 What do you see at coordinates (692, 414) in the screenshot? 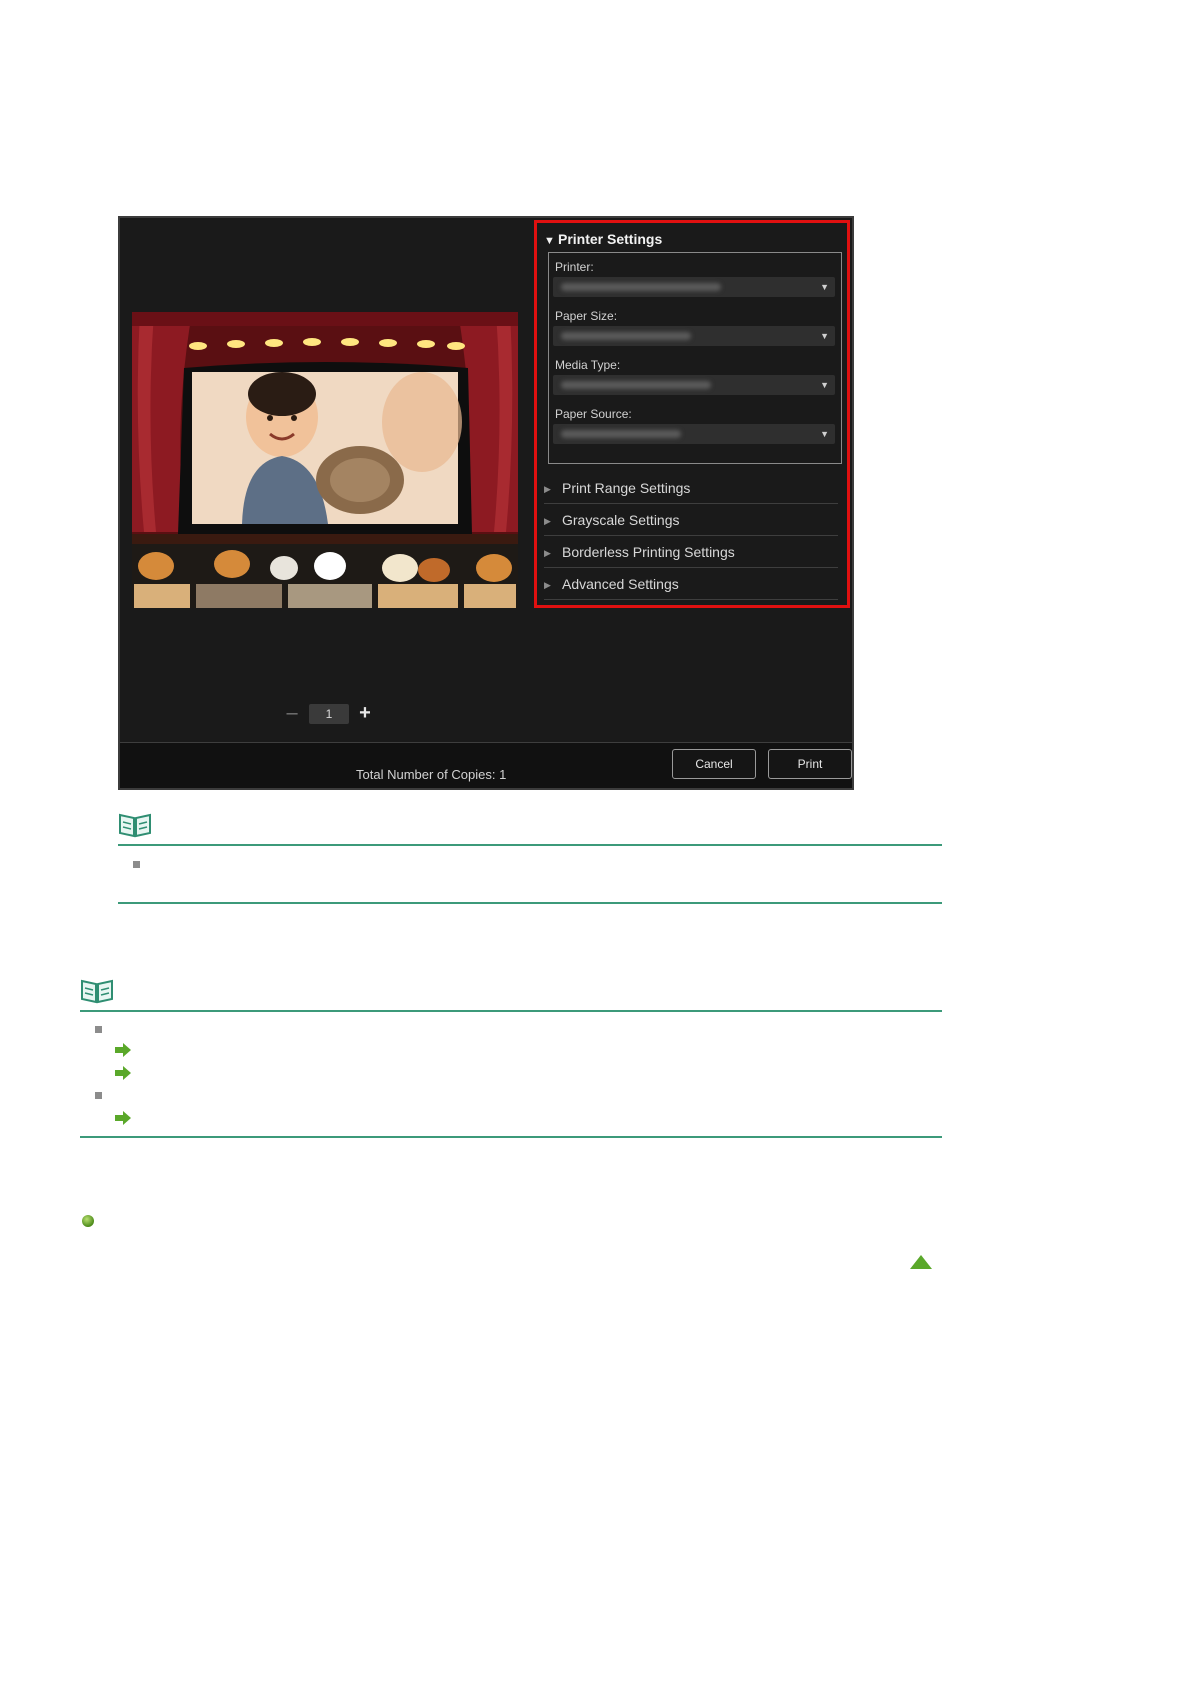
I see `red-highlight-frame` at bounding box center [692, 414].